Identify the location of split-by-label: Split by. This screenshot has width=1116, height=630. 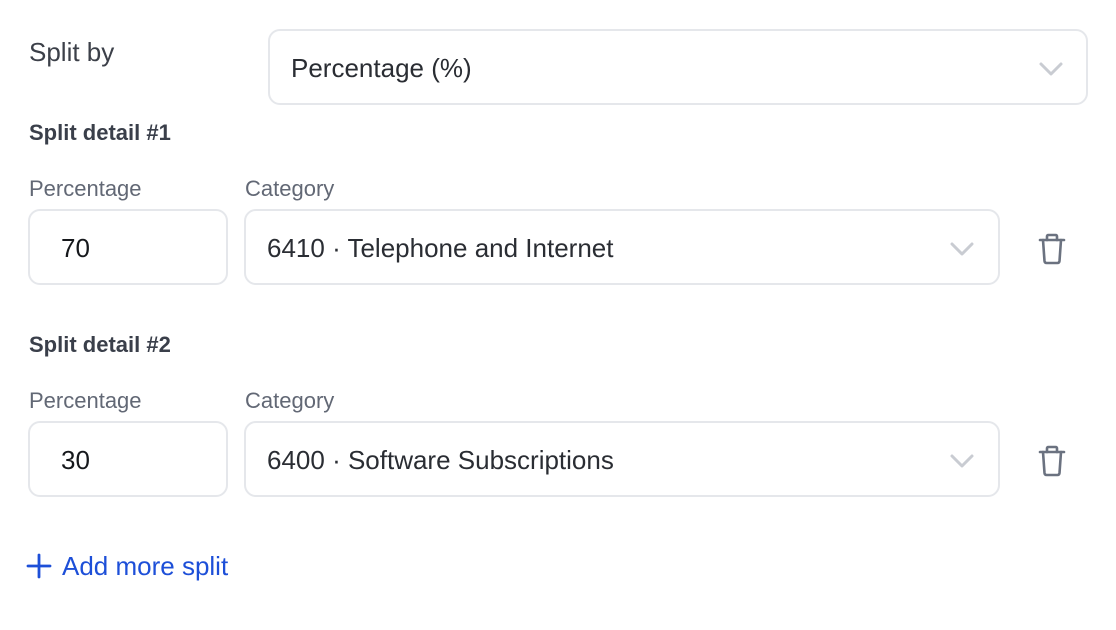
(72, 52).